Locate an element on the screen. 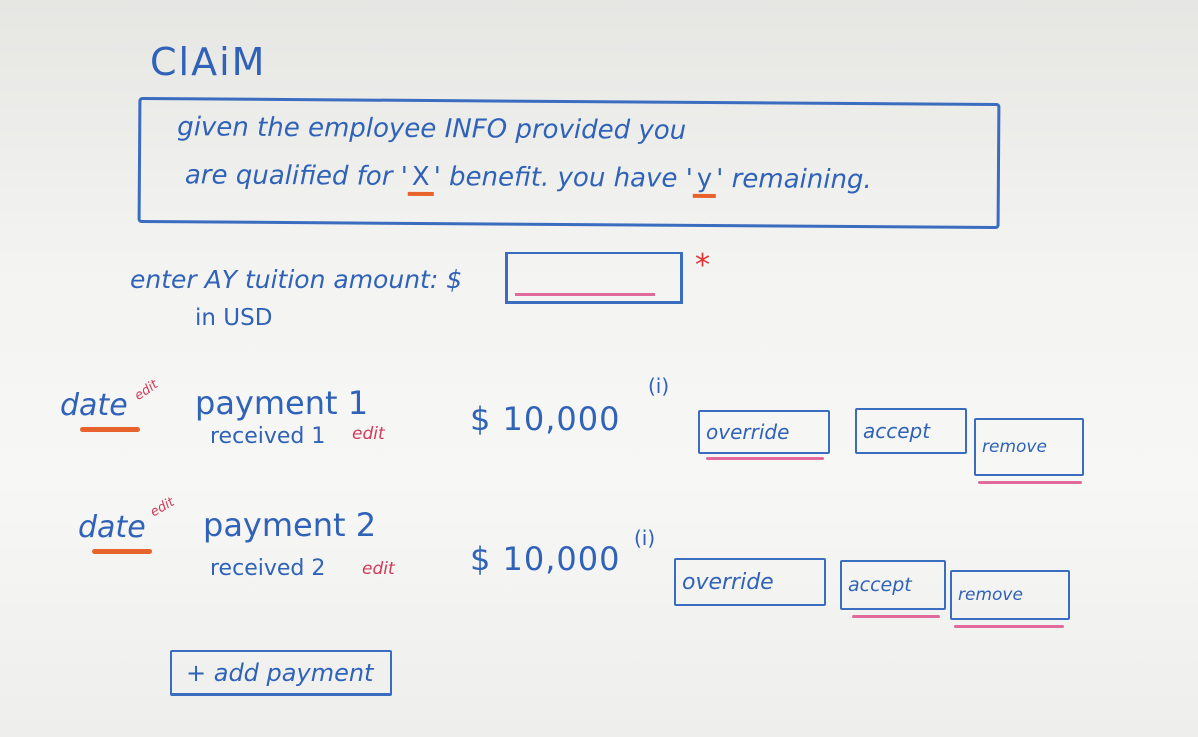  banner-text-prefix: are qualified for ' is located at coordinates (296, 176).